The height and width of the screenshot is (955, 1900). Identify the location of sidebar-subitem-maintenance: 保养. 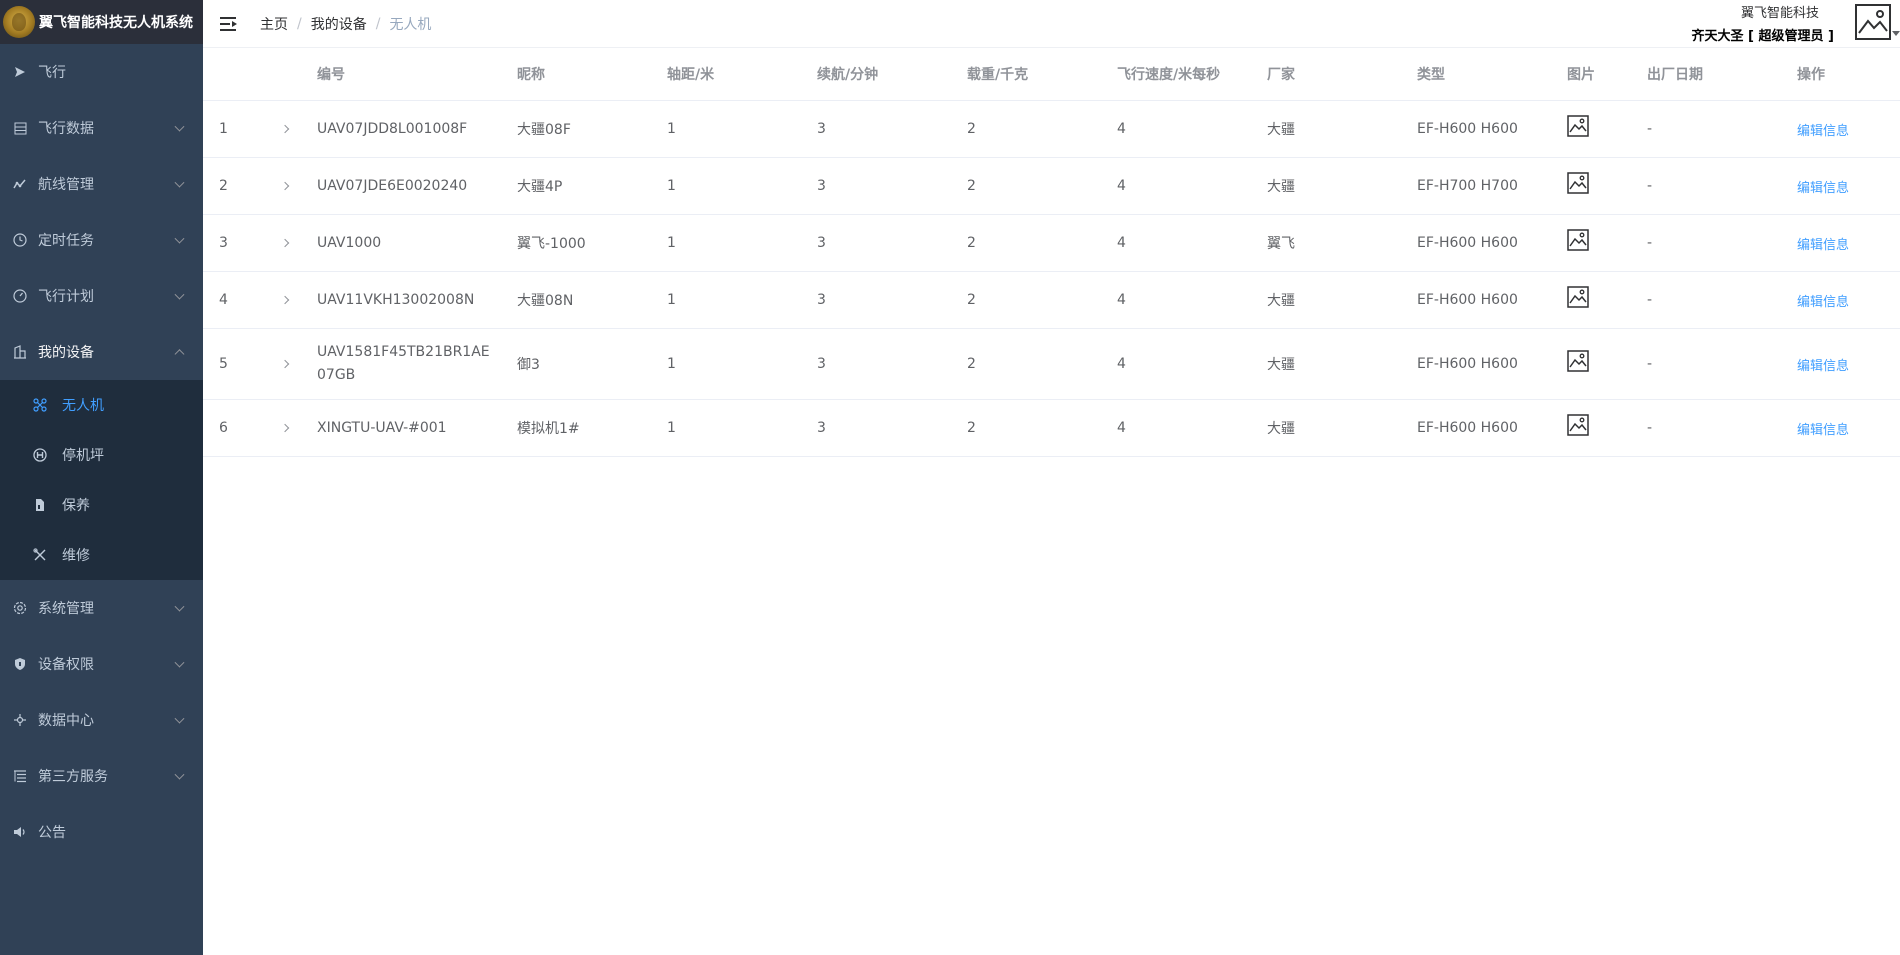
(101, 505).